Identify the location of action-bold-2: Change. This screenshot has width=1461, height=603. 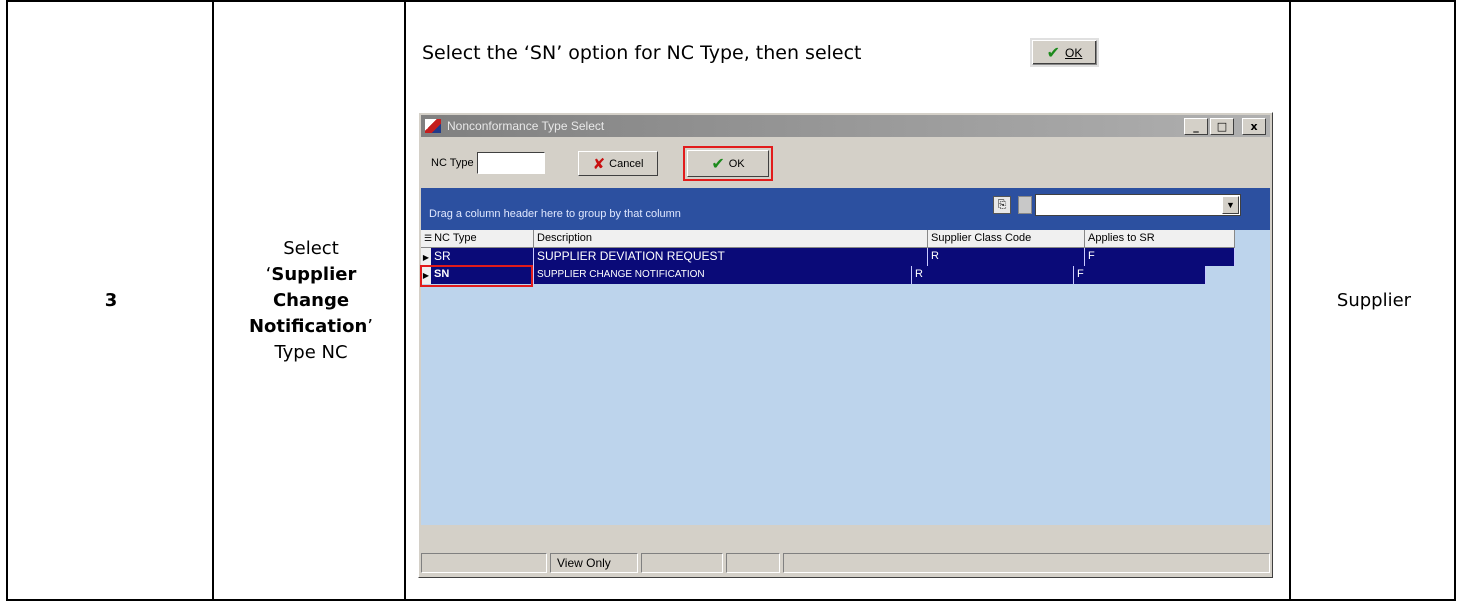
(311, 300).